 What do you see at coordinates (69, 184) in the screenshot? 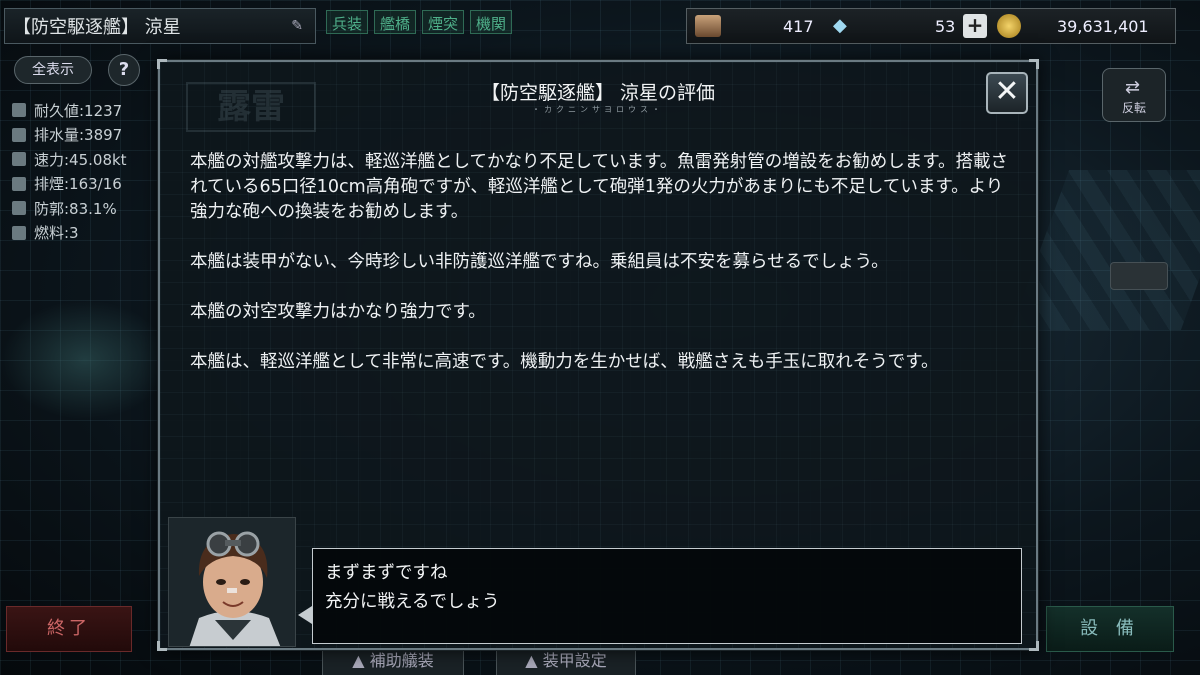
I see `stat-smoke: 排煙:163/16` at bounding box center [69, 184].